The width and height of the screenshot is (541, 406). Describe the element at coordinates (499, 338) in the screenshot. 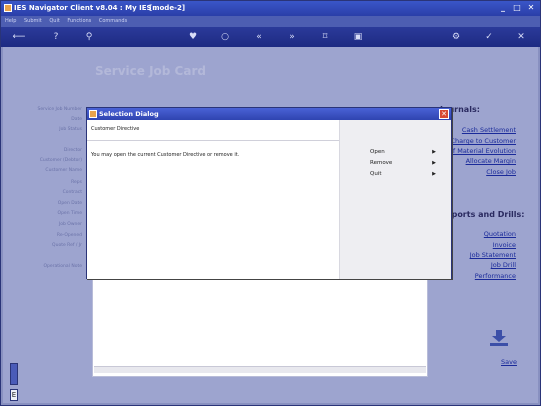

I see `save-icon` at that location.